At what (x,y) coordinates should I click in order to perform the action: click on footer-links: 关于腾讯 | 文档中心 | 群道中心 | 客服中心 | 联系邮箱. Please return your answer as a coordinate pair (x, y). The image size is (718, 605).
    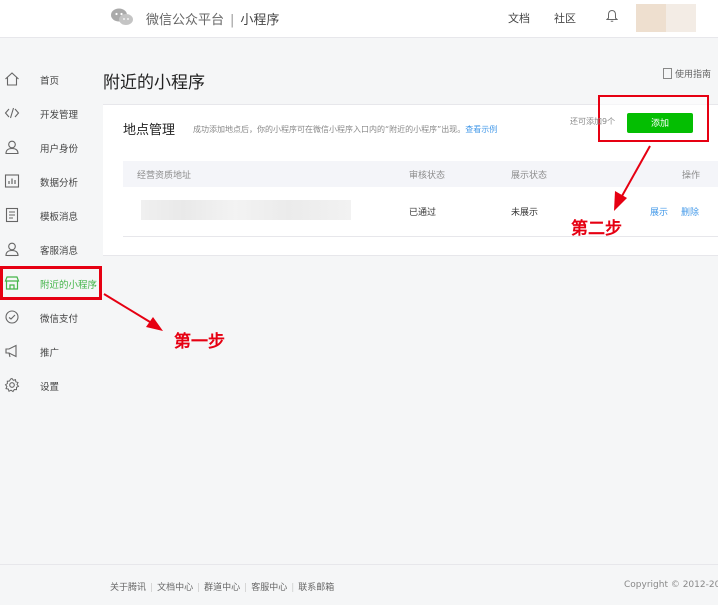
    Looking at the image, I should click on (222, 586).